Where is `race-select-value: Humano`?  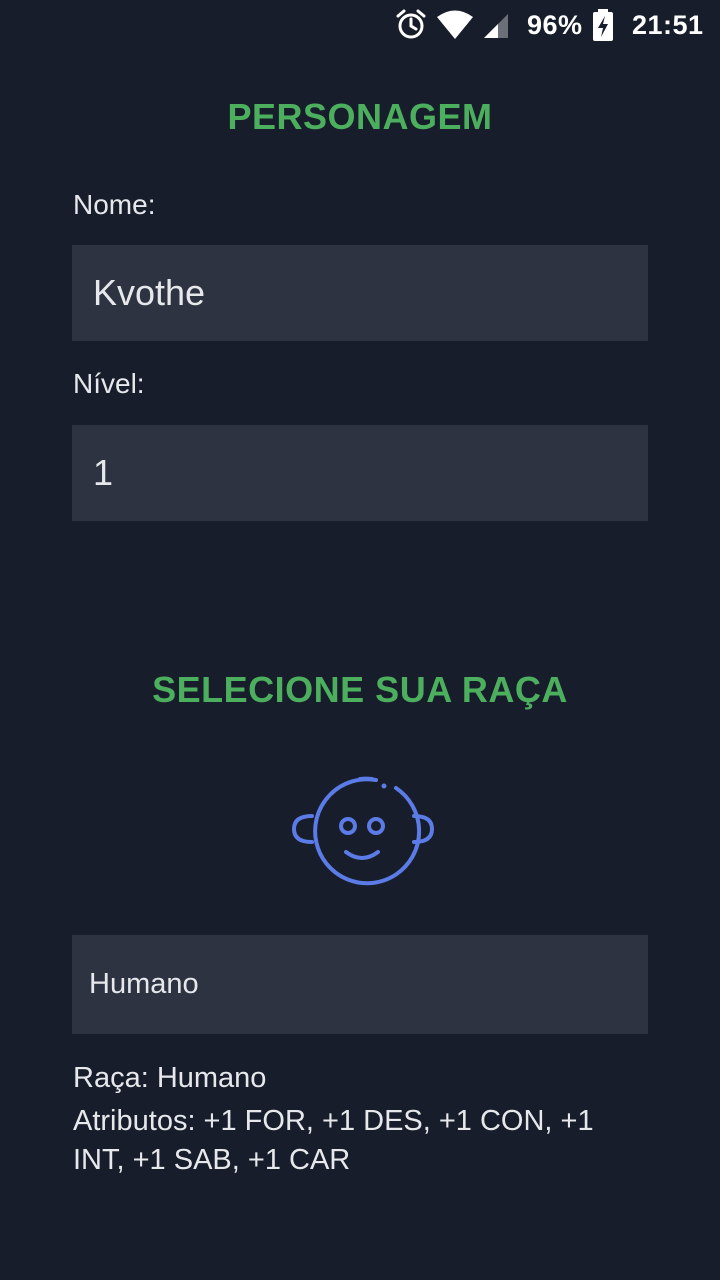 race-select-value: Humano is located at coordinates (144, 984).